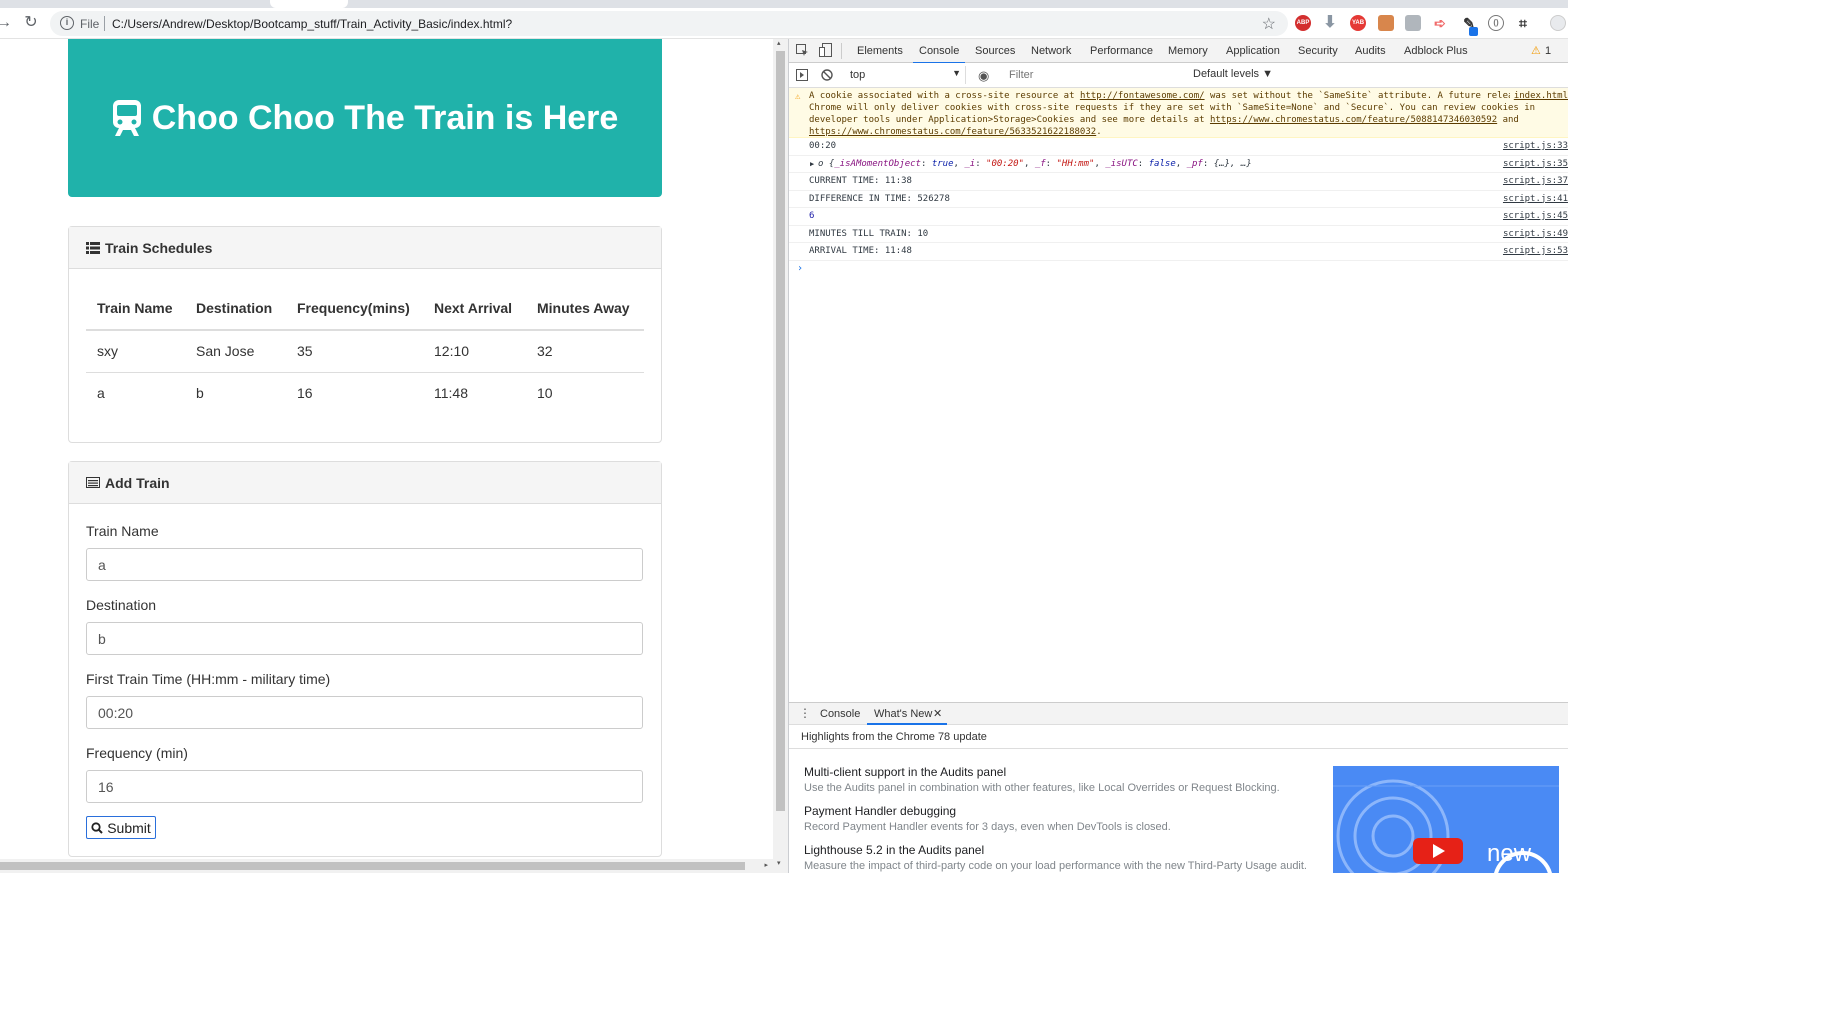  What do you see at coordinates (1535, 164) in the screenshot?
I see `log-source-link: script.js:35` at bounding box center [1535, 164].